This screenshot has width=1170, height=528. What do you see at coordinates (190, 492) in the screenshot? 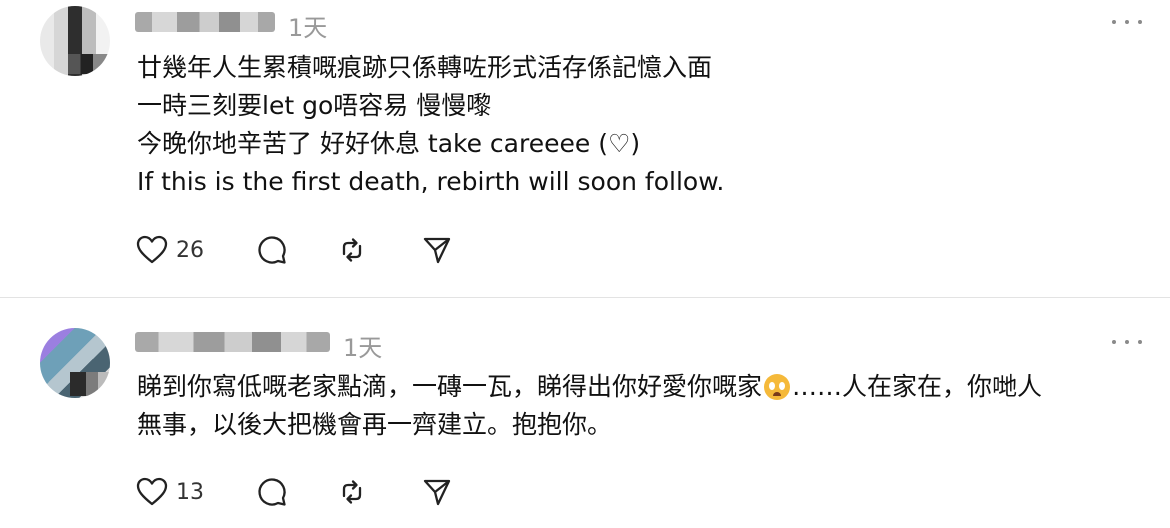
I see `like-count: 13` at bounding box center [190, 492].